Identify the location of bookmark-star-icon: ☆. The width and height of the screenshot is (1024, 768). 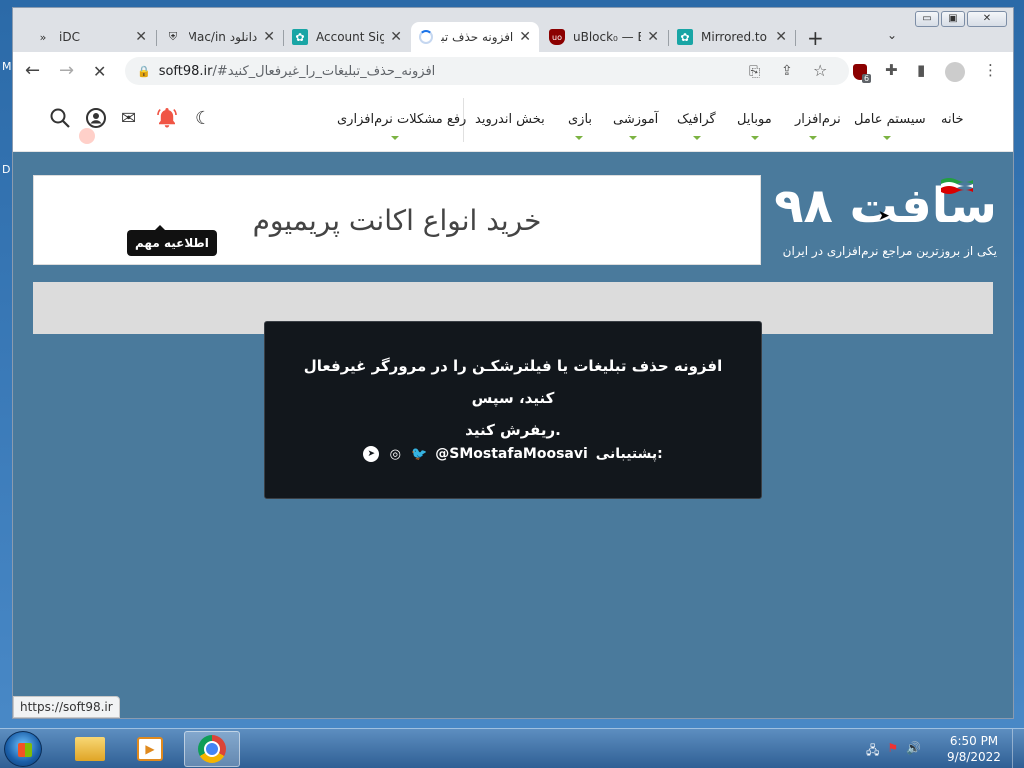
(820, 70).